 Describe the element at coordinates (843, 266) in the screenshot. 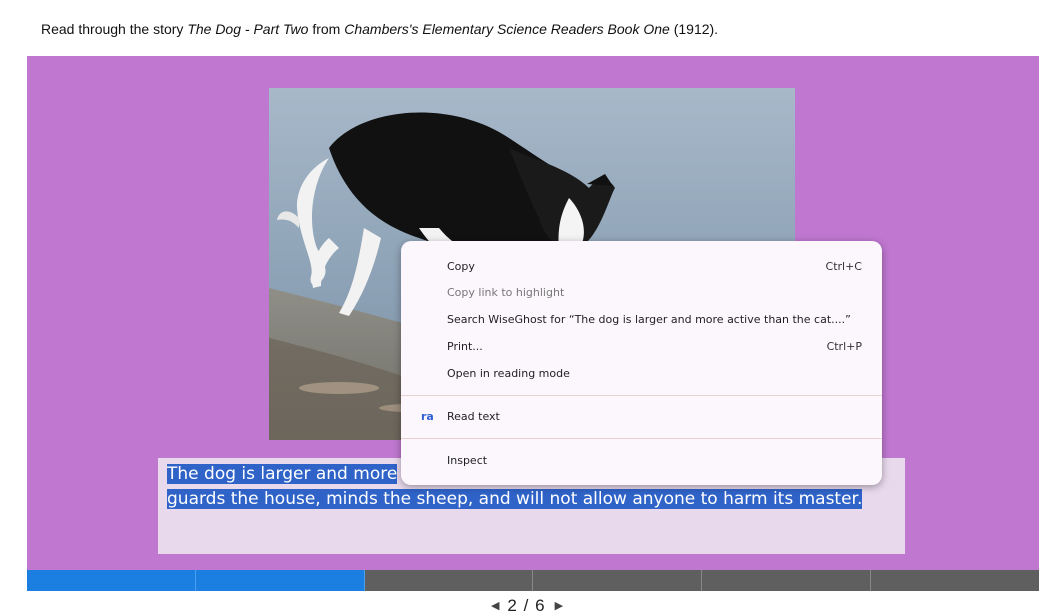

I see `menu-item-shortcut: Ctrl+C` at that location.